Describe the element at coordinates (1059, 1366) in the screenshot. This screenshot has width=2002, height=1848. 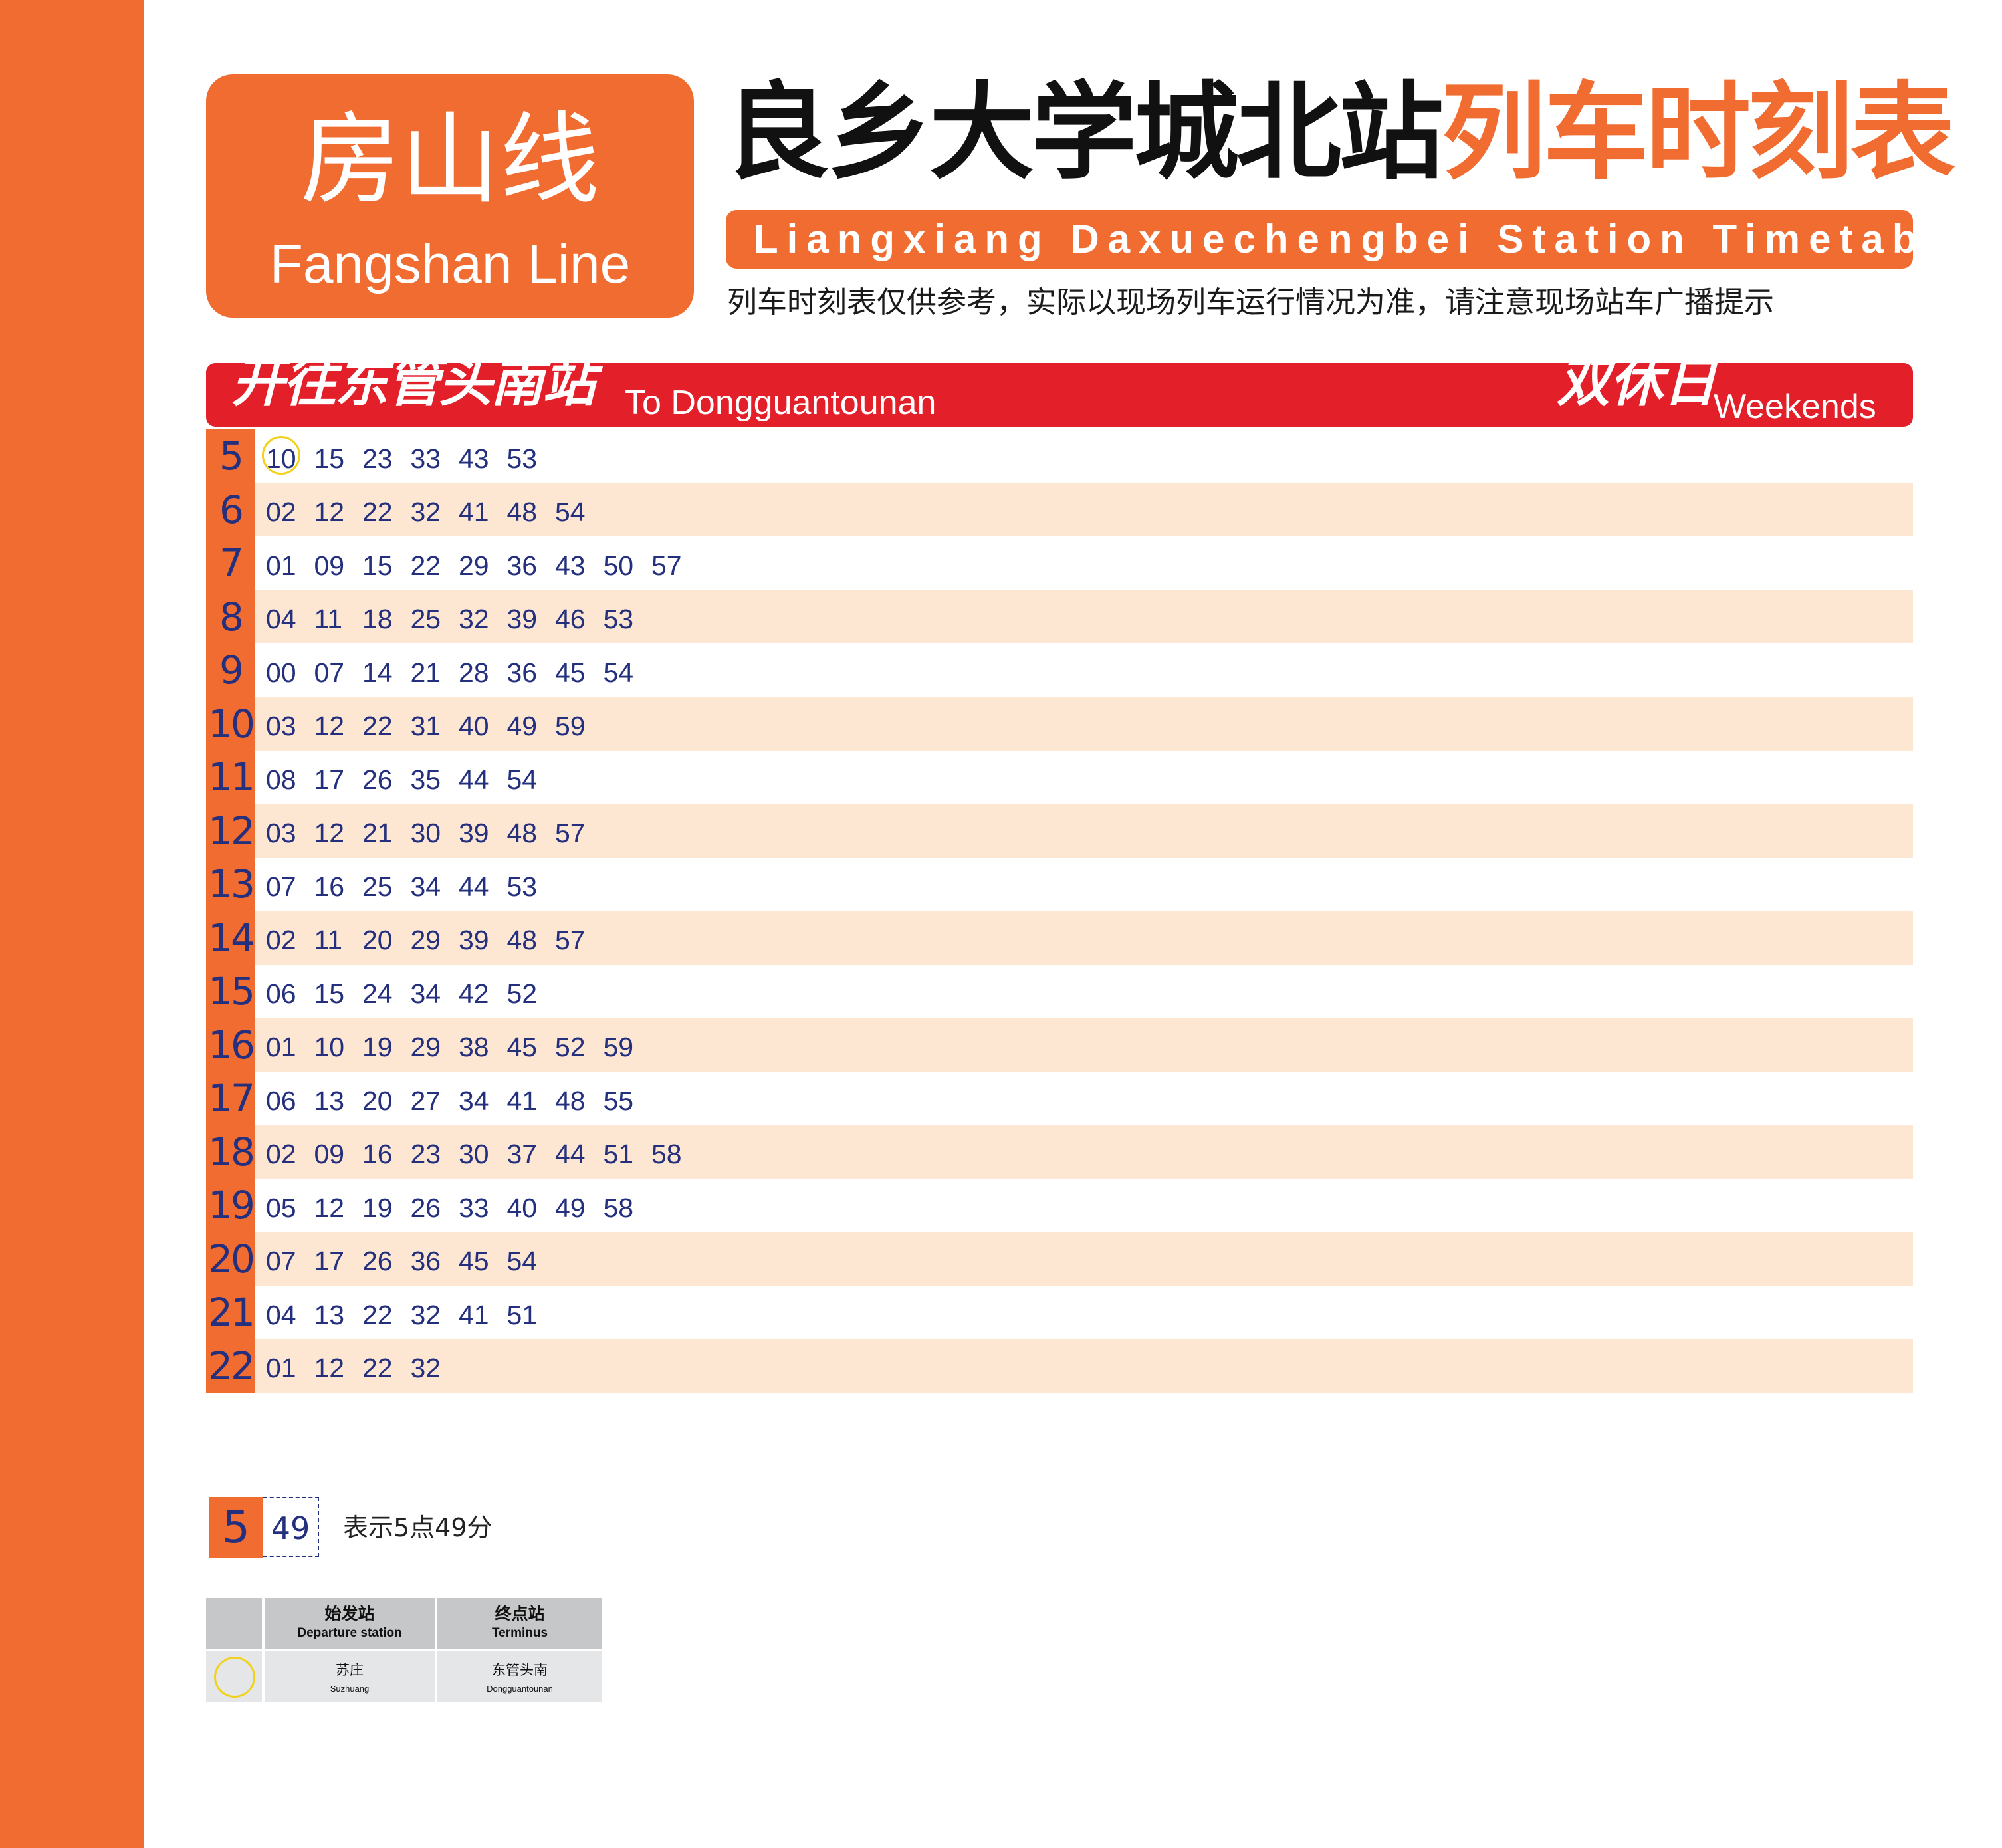
I see `timetable-row: 22 01 12 22 32` at that location.